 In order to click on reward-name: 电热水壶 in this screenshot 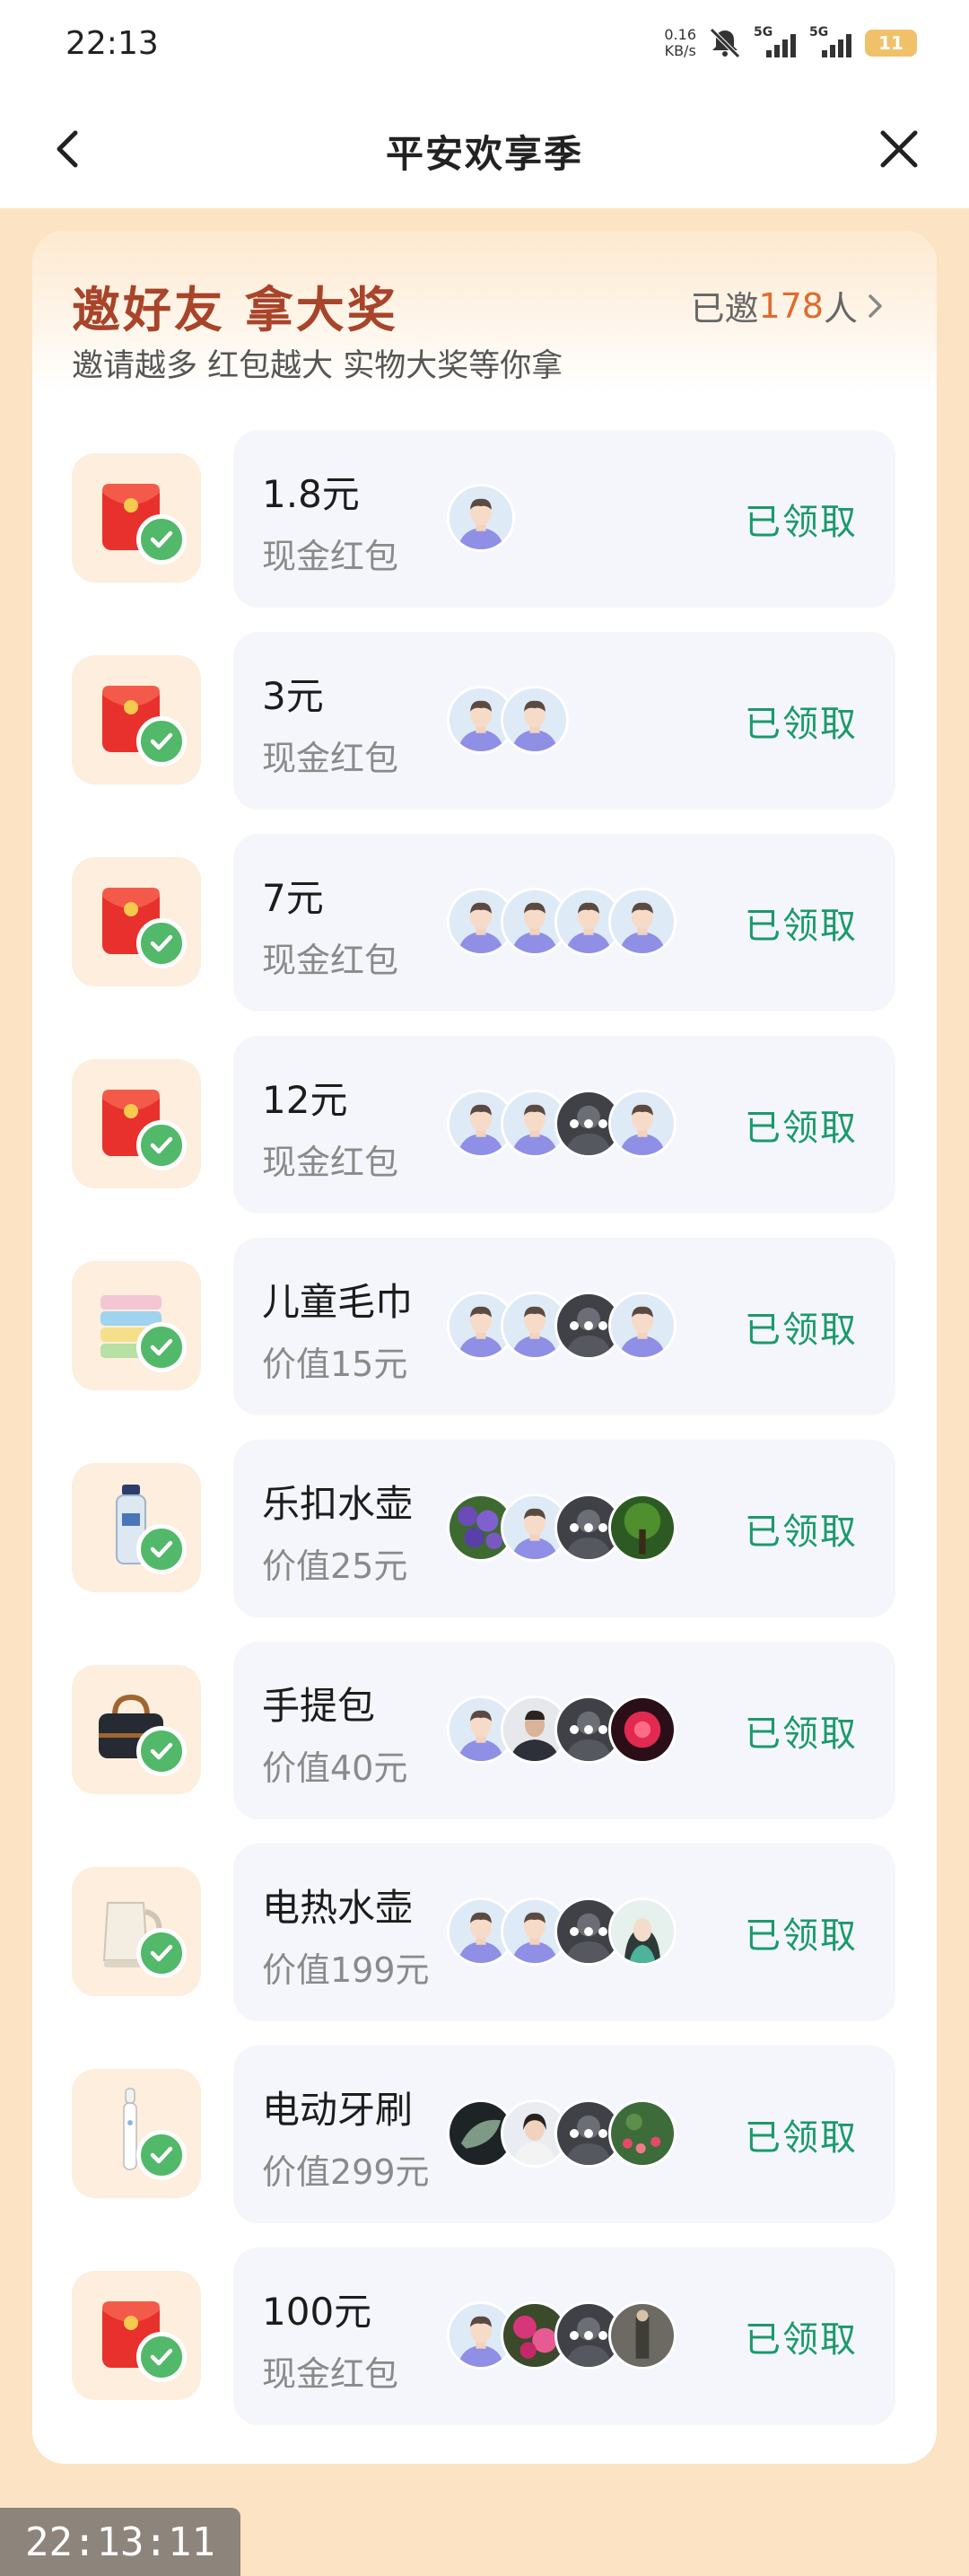, I will do `click(338, 1908)`.